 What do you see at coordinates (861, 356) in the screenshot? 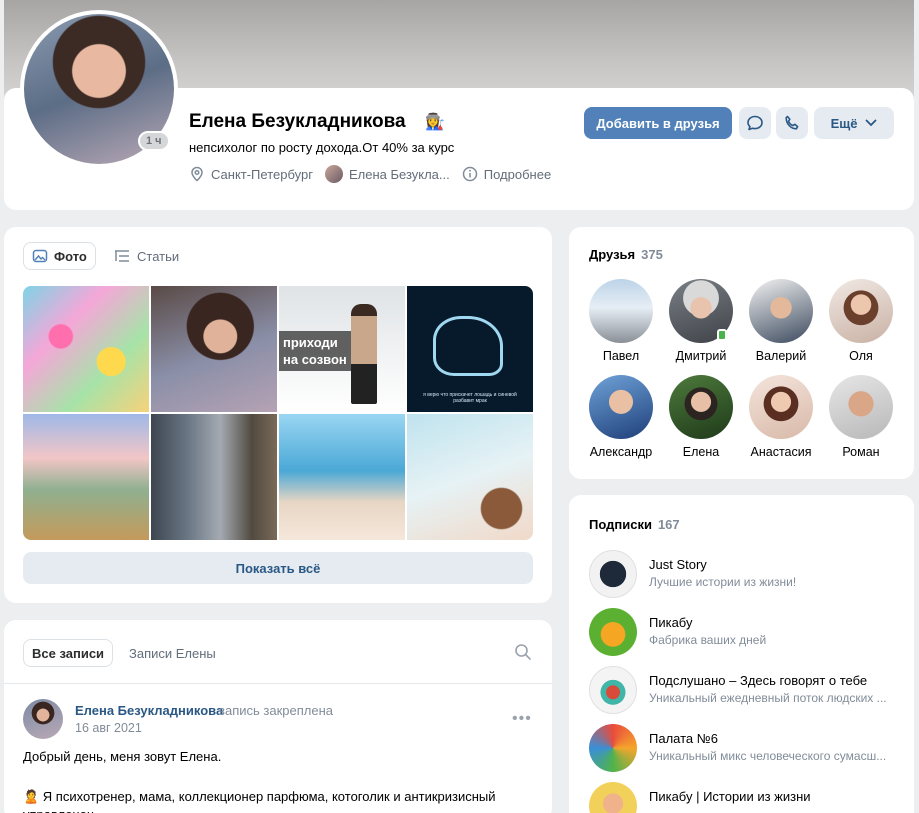
I see `friend-name: Оля` at bounding box center [861, 356].